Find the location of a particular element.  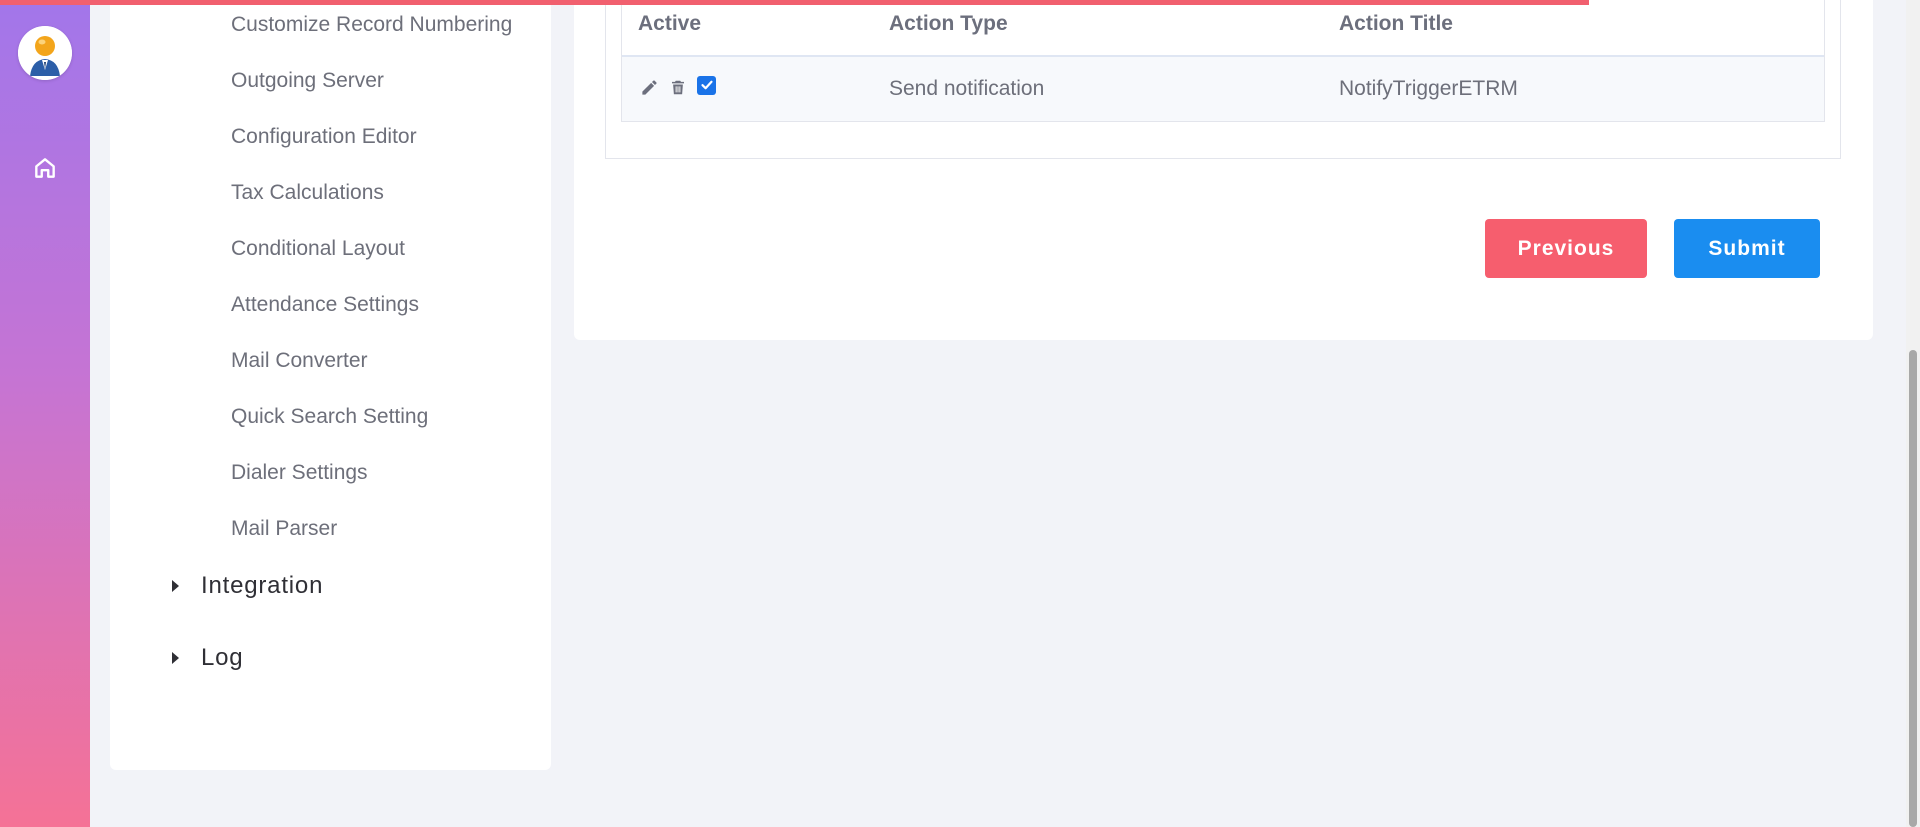

column-header-active: Active is located at coordinates (670, 23).